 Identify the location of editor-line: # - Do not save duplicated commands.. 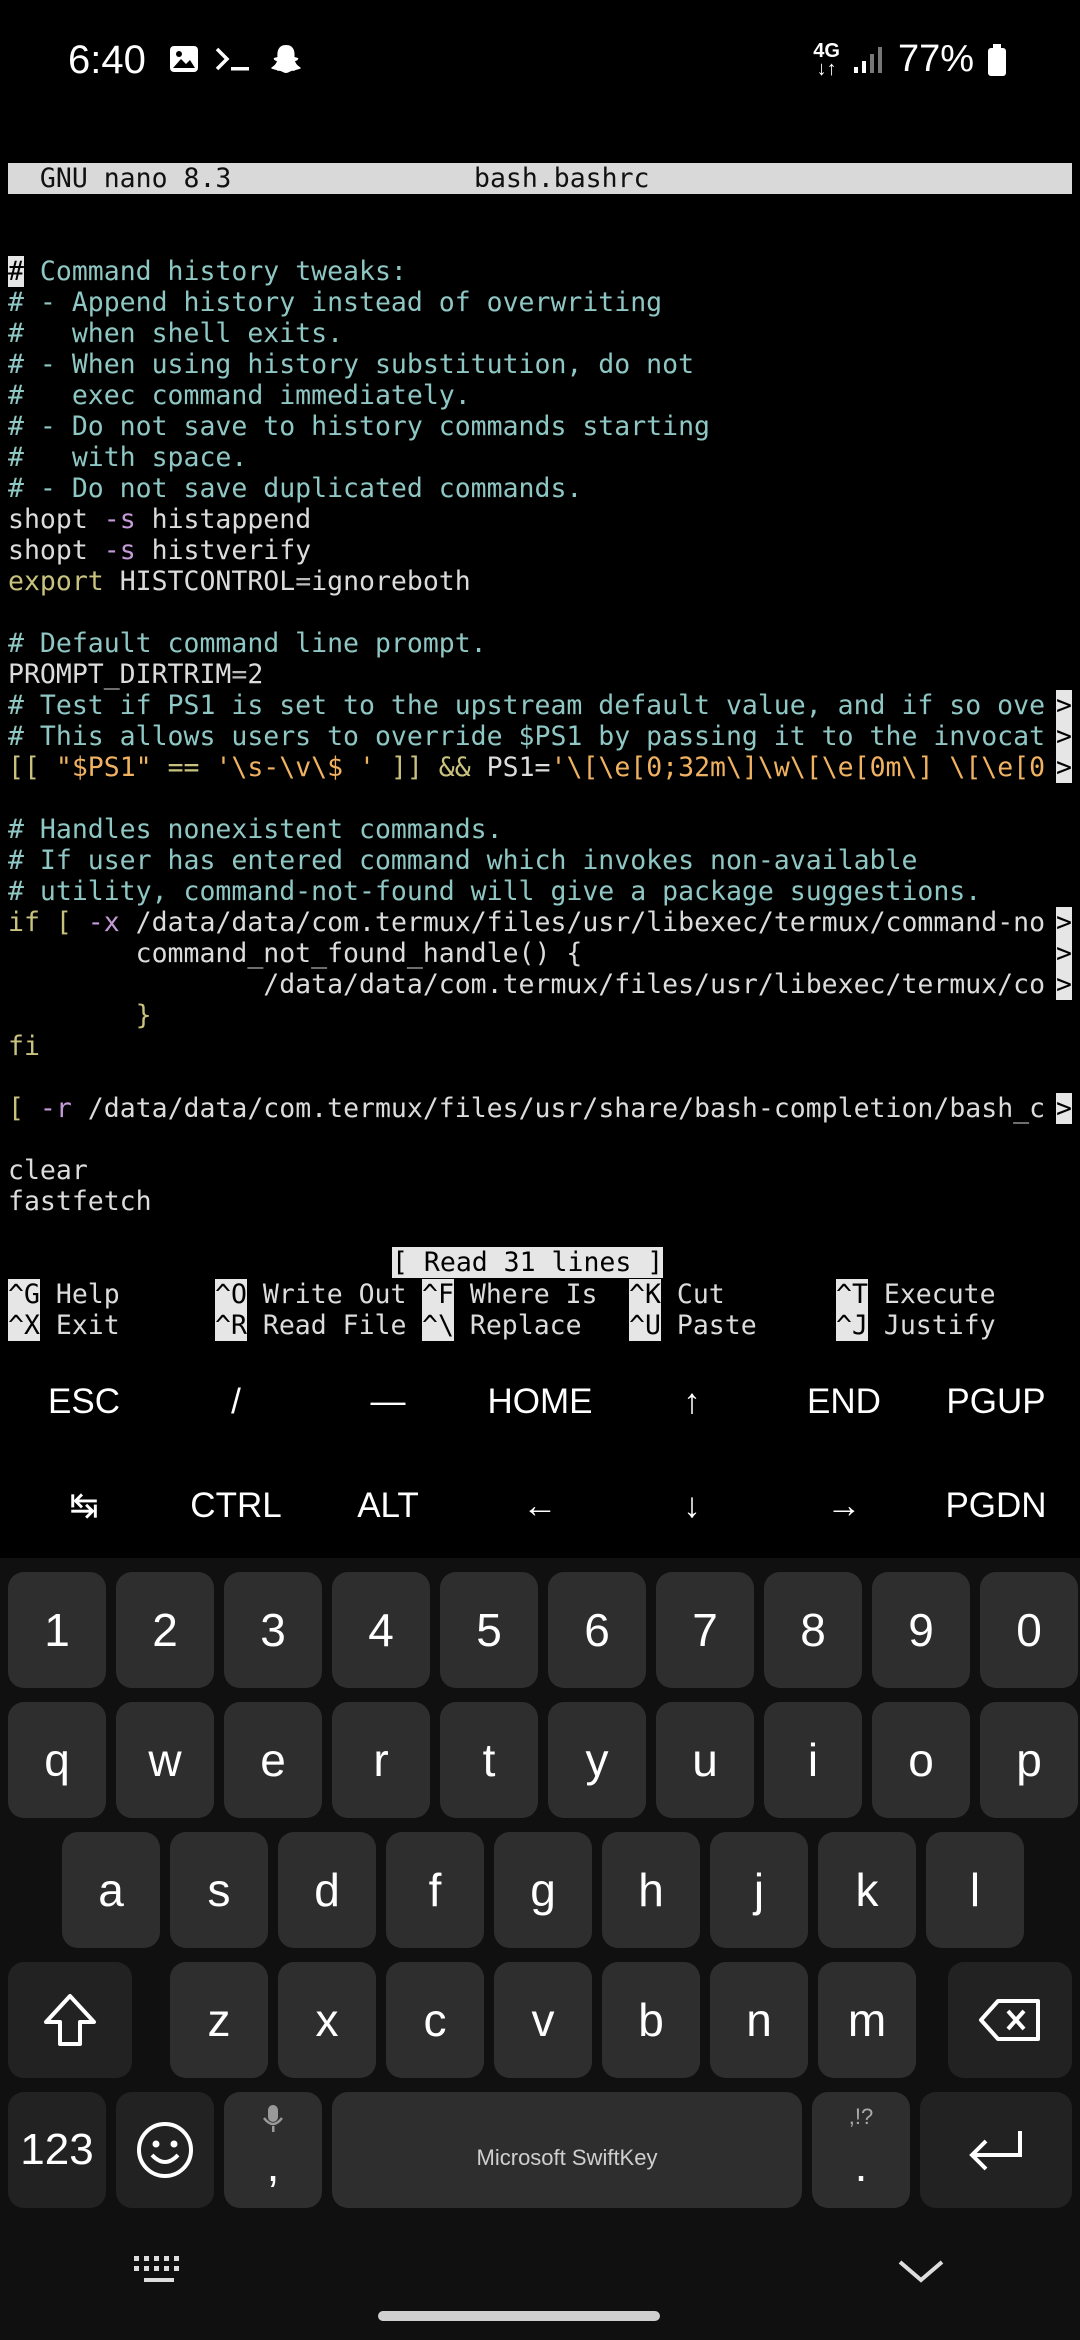
(540, 488).